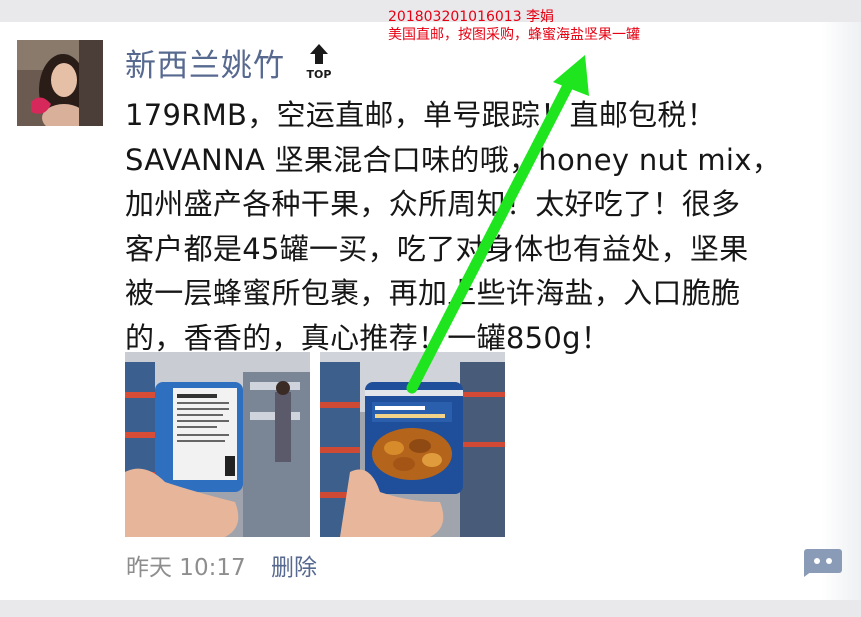 The image size is (861, 617). What do you see at coordinates (60, 83) in the screenshot?
I see `avatar` at bounding box center [60, 83].